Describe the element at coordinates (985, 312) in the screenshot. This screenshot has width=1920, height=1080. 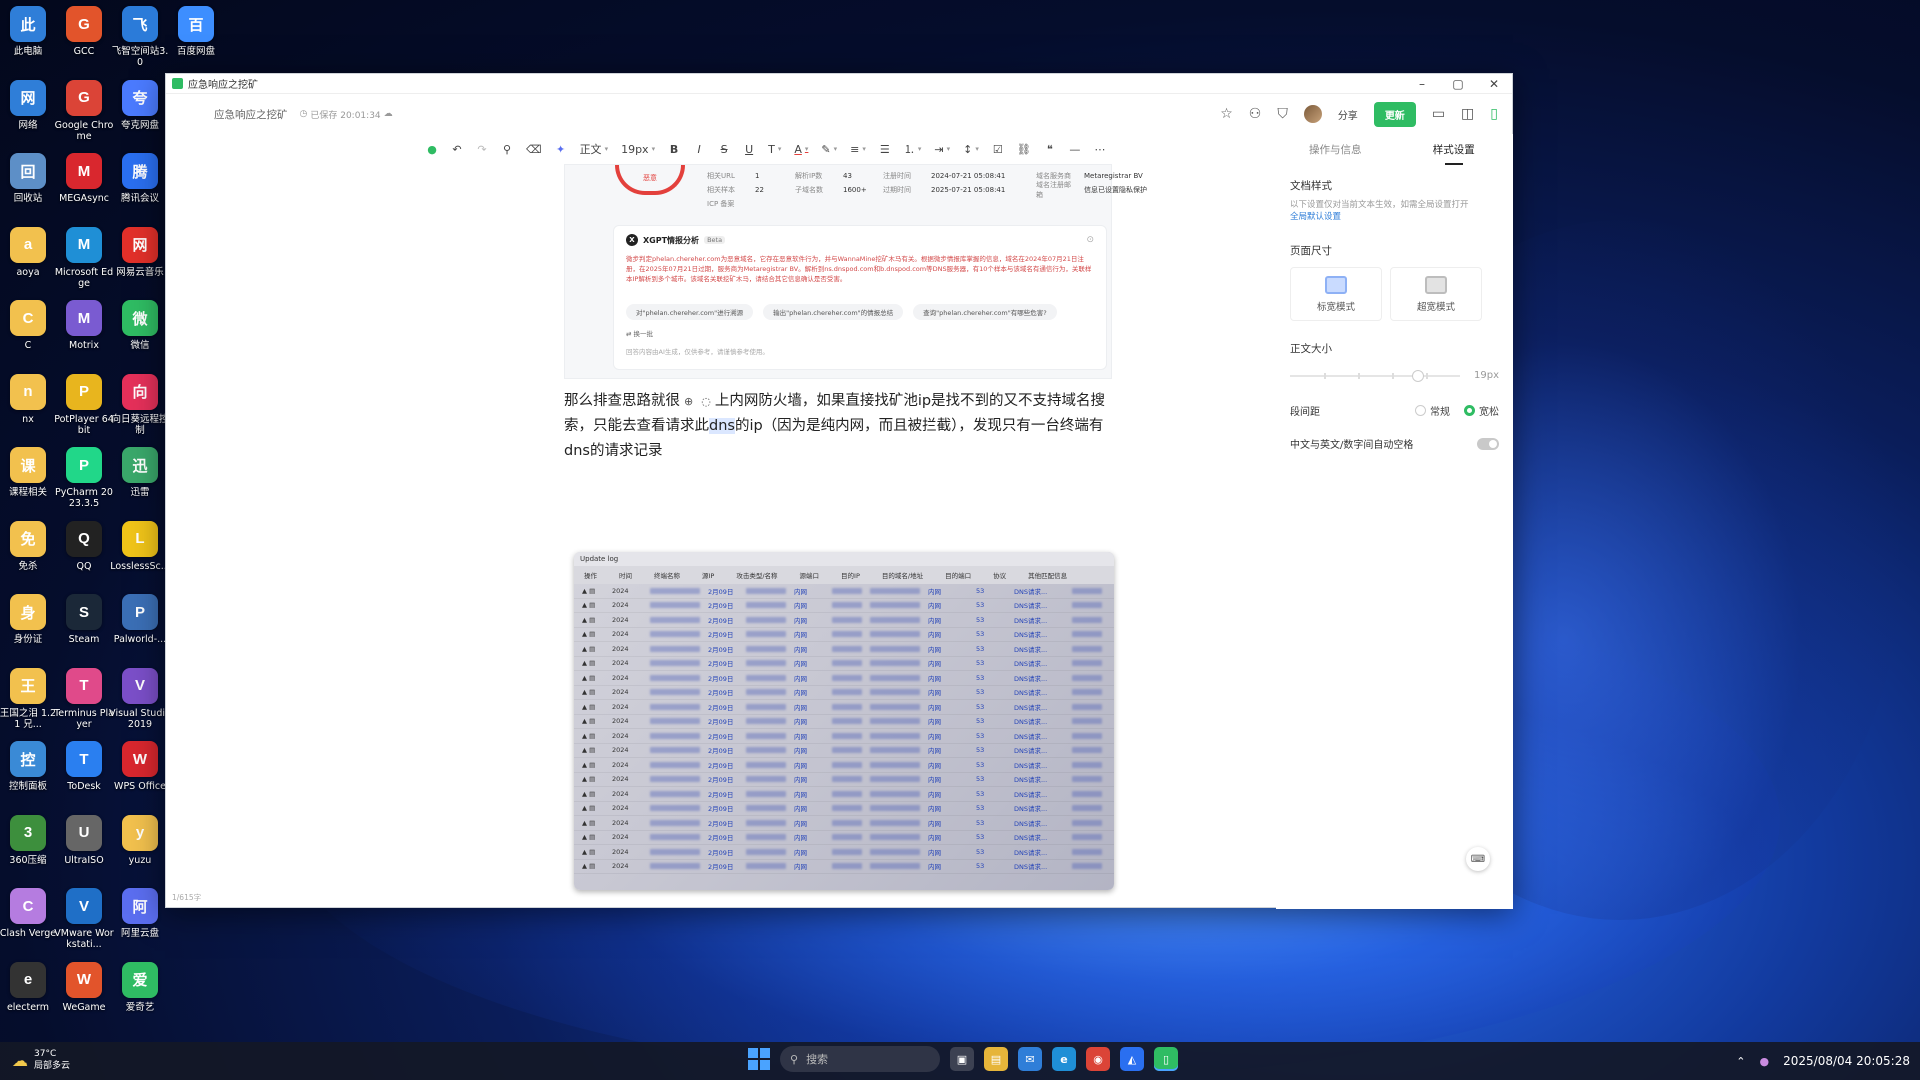
I see `suggestion-chip: 查询"phelan.chereher.com"有哪些危害?` at that location.